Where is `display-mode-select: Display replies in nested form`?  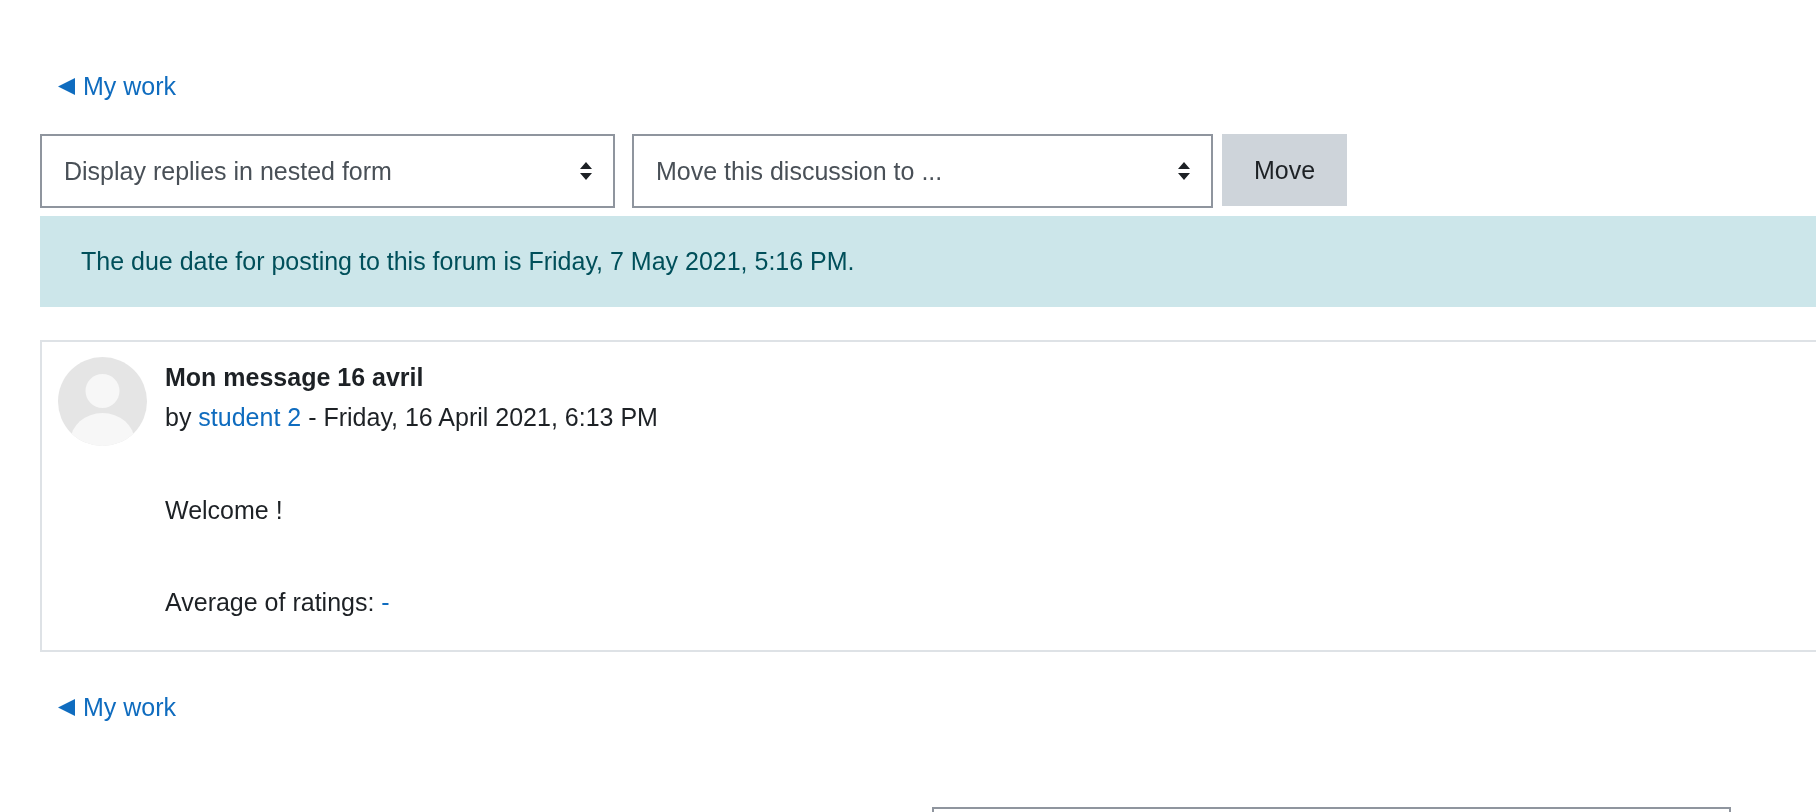
display-mode-select: Display replies in nested form is located at coordinates (327, 171).